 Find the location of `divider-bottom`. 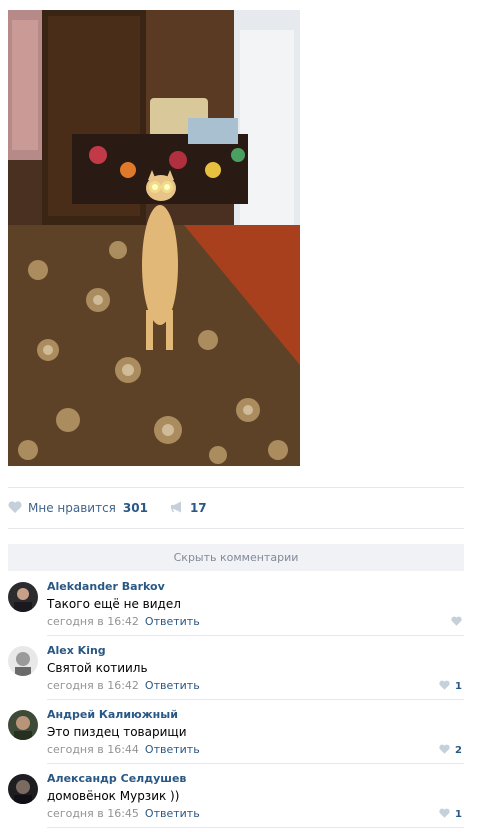

divider-bottom is located at coordinates (236, 528).